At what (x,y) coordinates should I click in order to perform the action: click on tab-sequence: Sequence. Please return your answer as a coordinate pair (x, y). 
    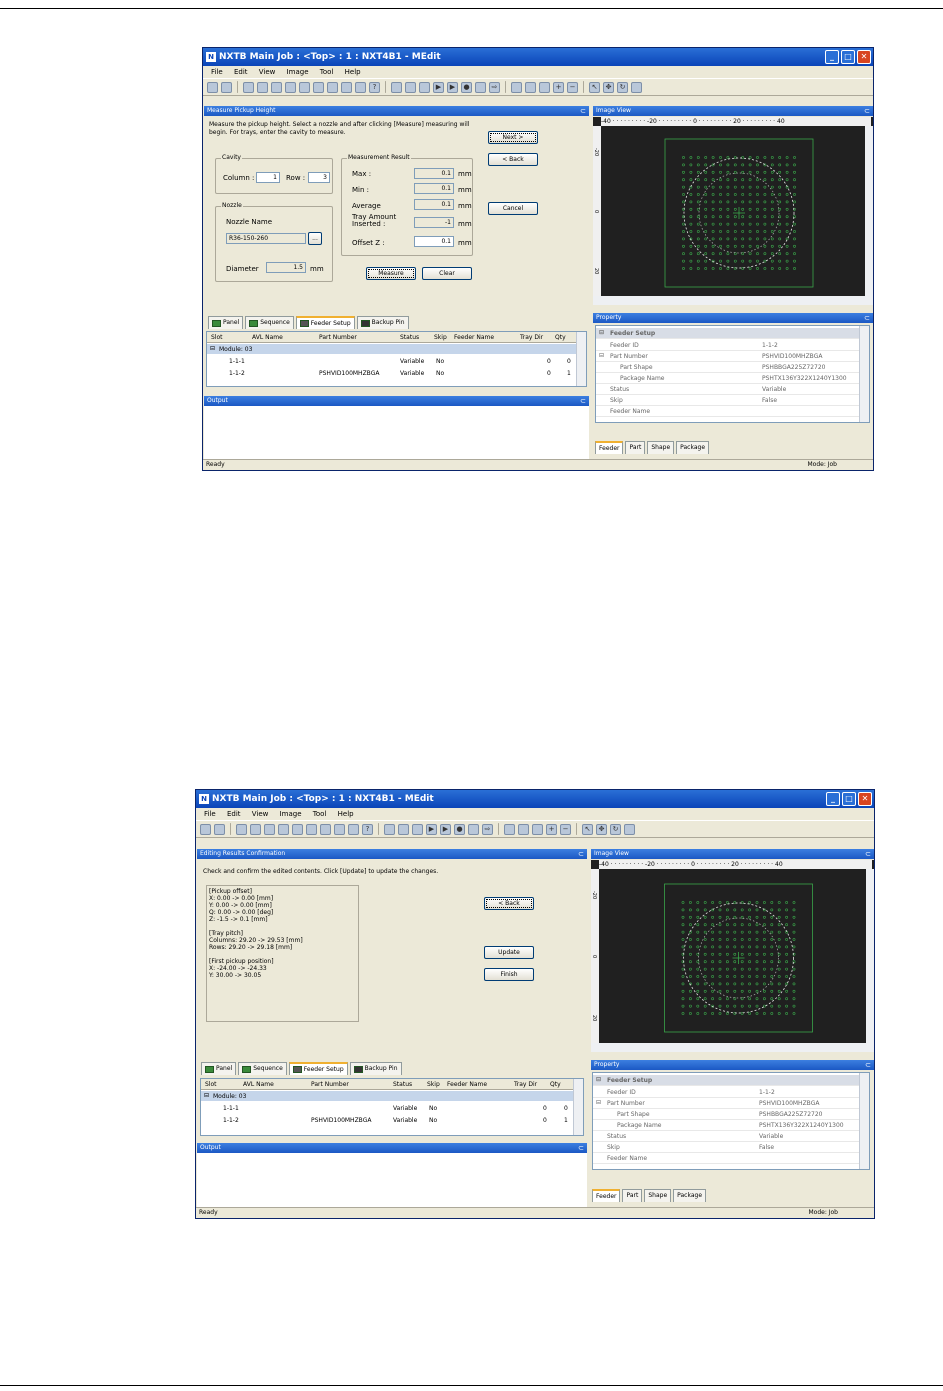
    Looking at the image, I should click on (269, 322).